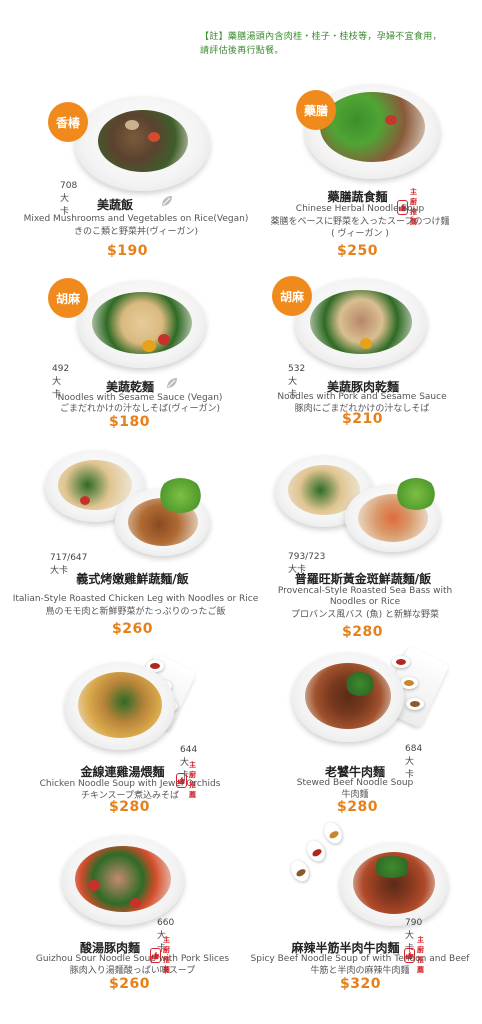  What do you see at coordinates (114, 205) in the screenshot?
I see `dish-name: 美蔬飯` at bounding box center [114, 205].